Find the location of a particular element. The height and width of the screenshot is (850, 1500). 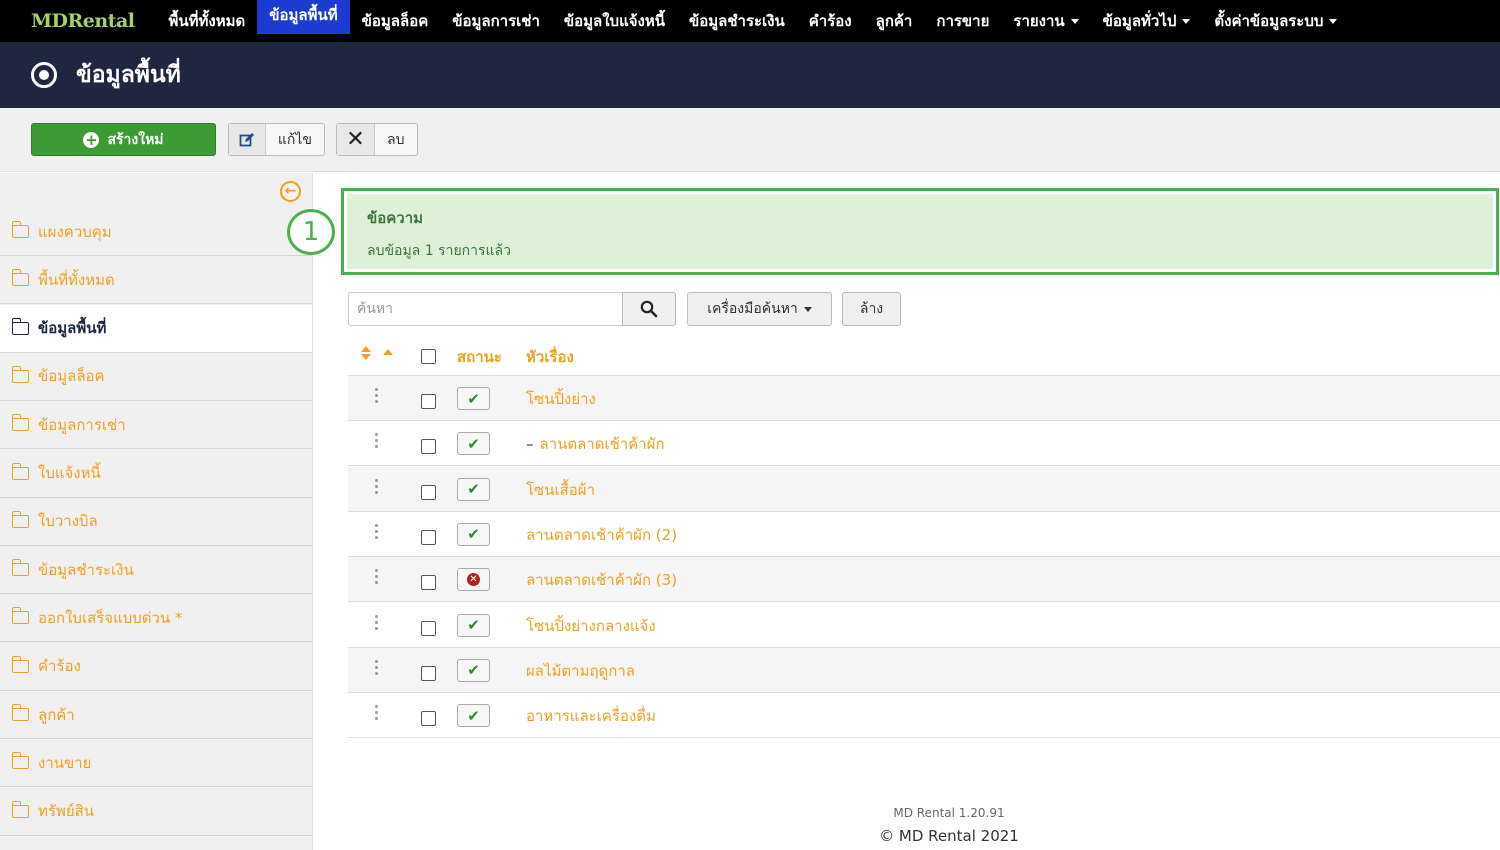

nav-item: พื้นที่ทั้งหมด is located at coordinates (207, 21).